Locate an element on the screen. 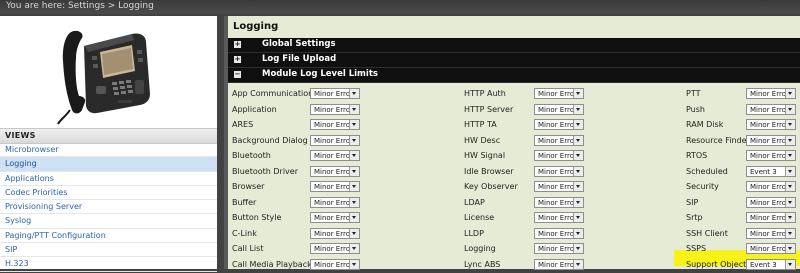  sidebar-item-logging: Logging is located at coordinates (108, 164).